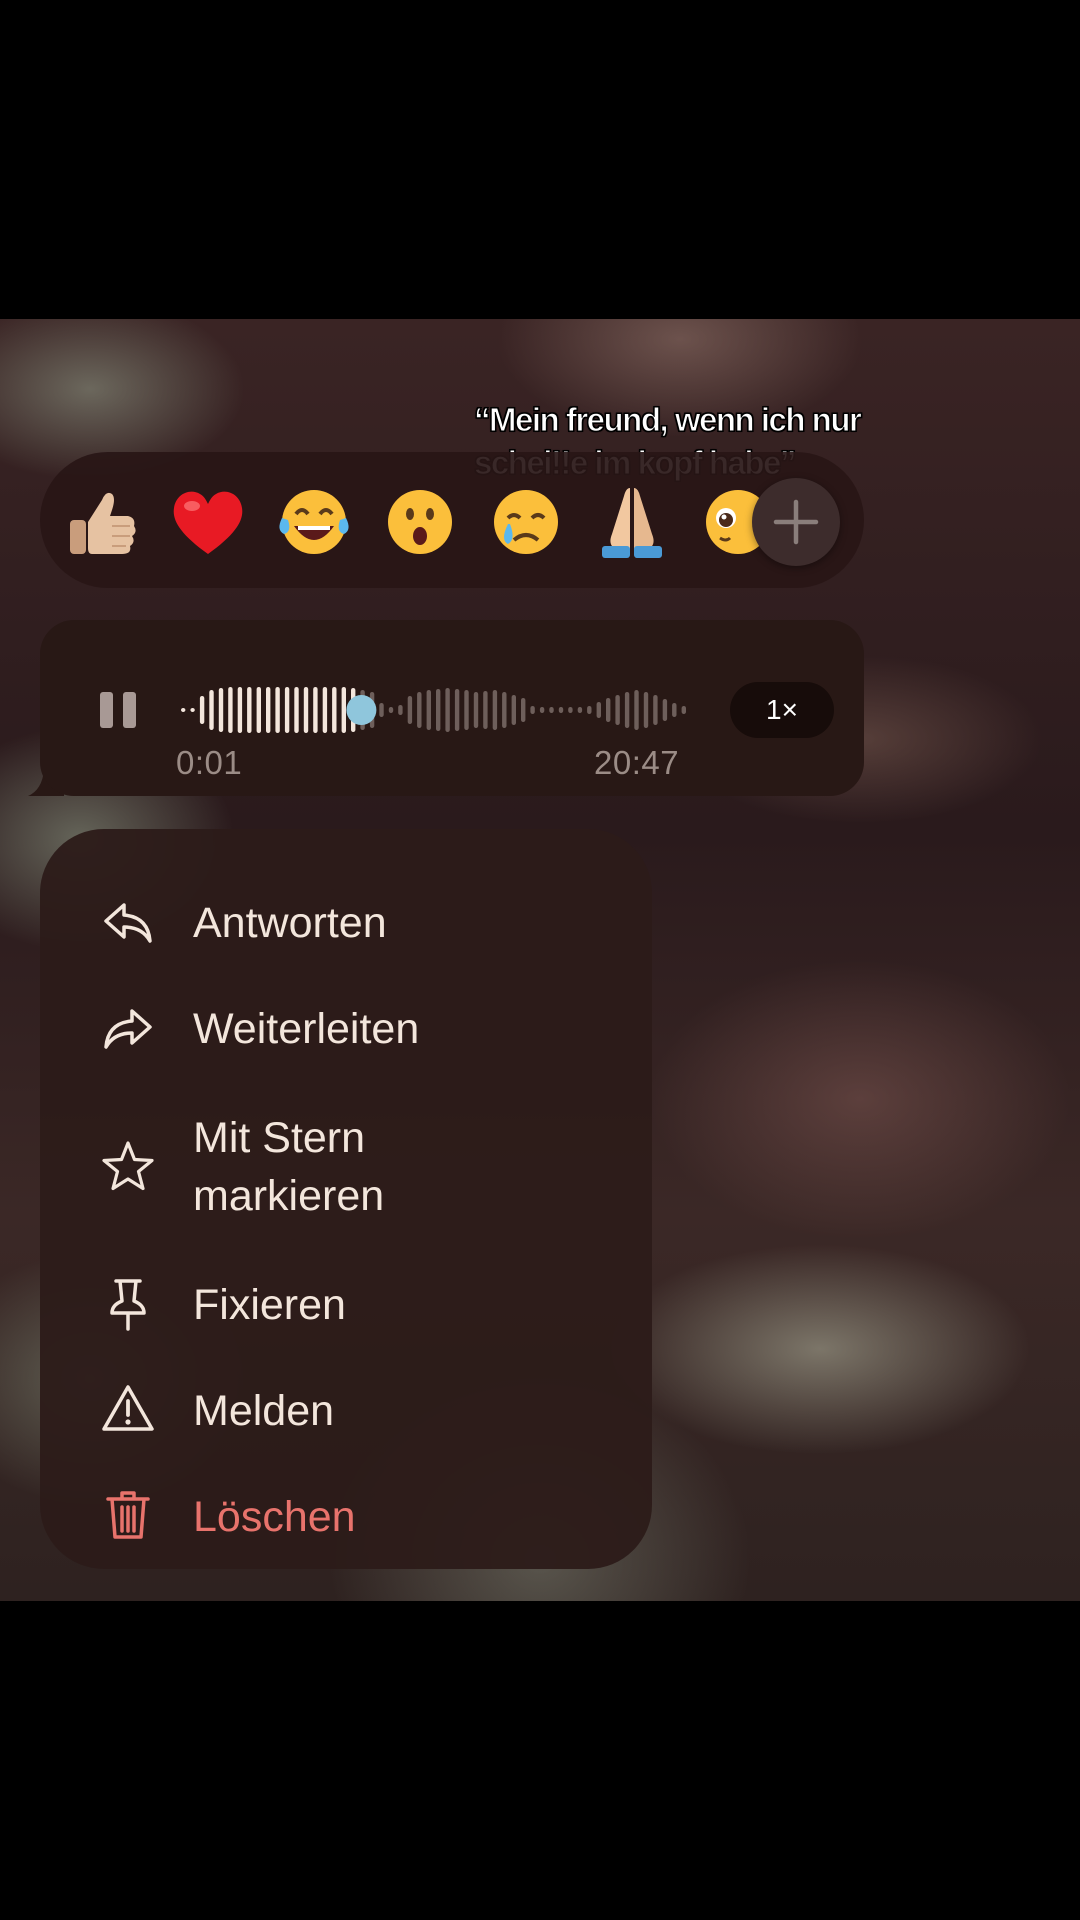 This screenshot has height=1920, width=1080. Describe the element at coordinates (306, 1029) in the screenshot. I see `menu-label-forward: Weiterleiten` at that location.